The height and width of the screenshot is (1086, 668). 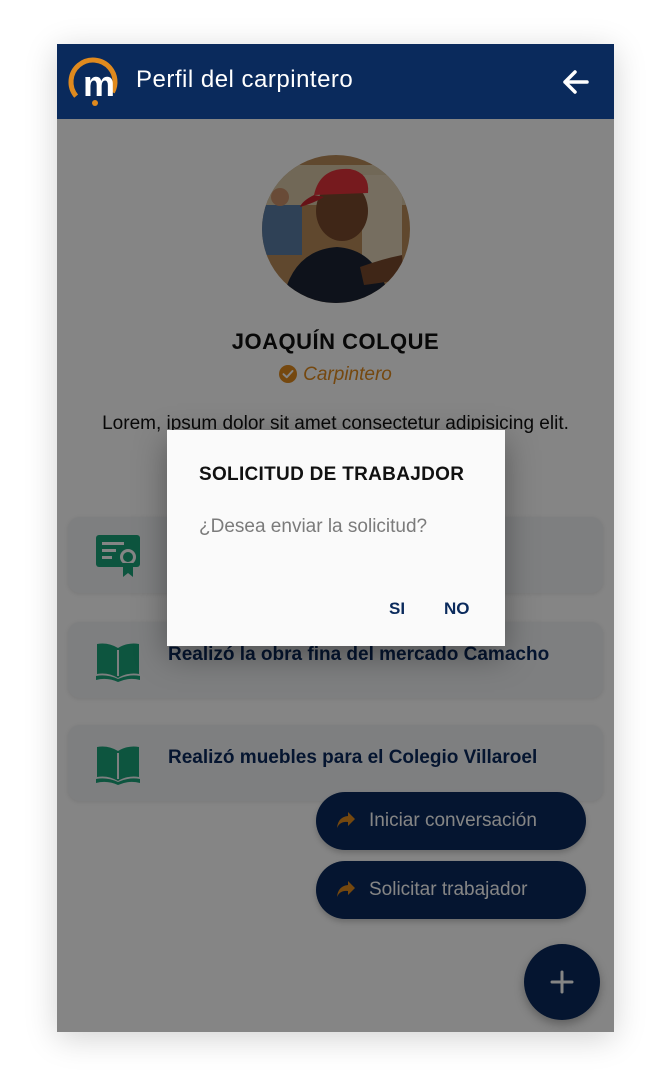 I want to click on dialog-message: ¿Desea enviar la solicitud?, so click(x=313, y=526).